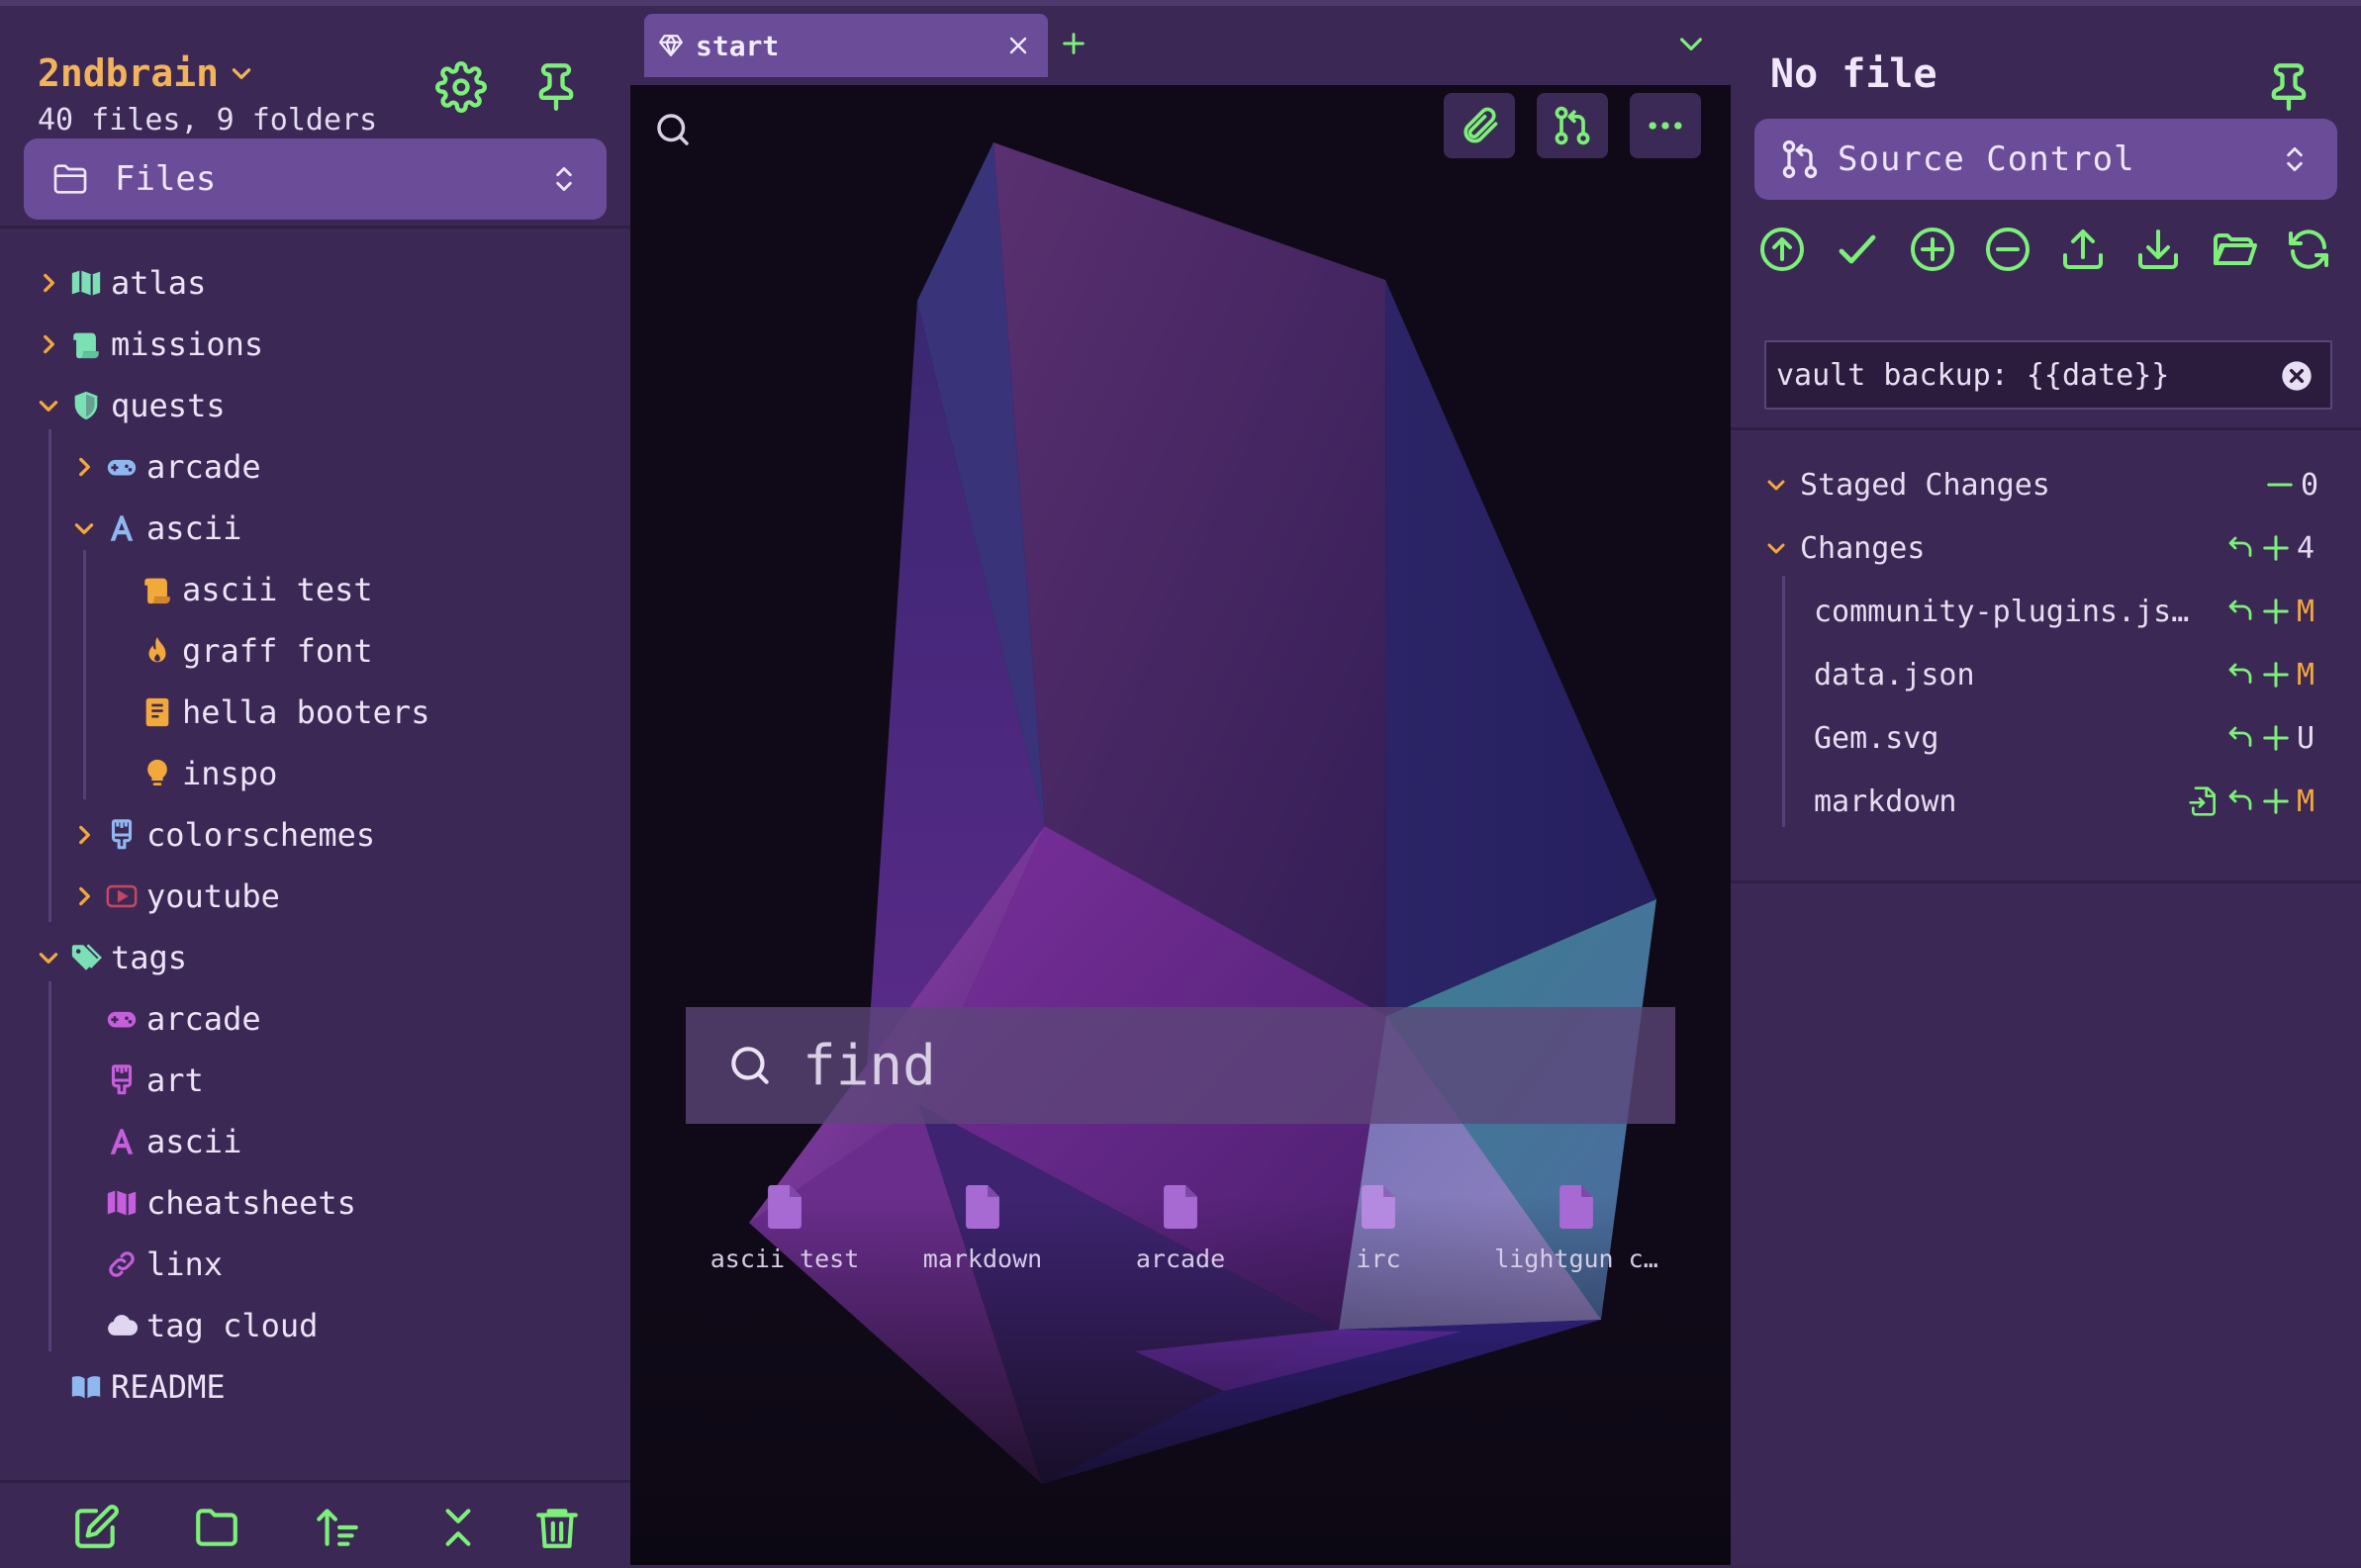 The image size is (2361, 1568). What do you see at coordinates (1666, 125) in the screenshot?
I see `more-options-button` at bounding box center [1666, 125].